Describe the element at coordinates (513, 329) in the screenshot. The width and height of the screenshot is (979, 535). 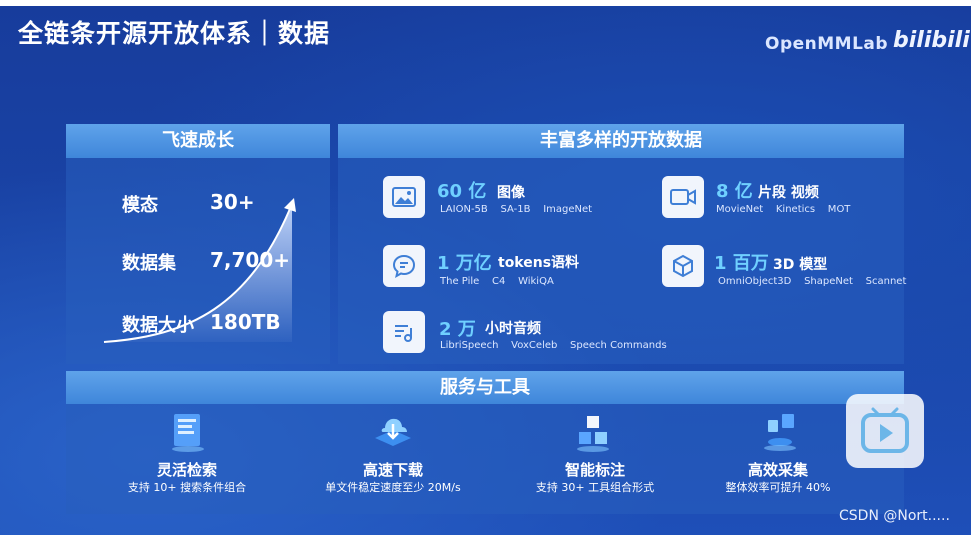
I see `dataset-kind-audio: 小时音频` at that location.